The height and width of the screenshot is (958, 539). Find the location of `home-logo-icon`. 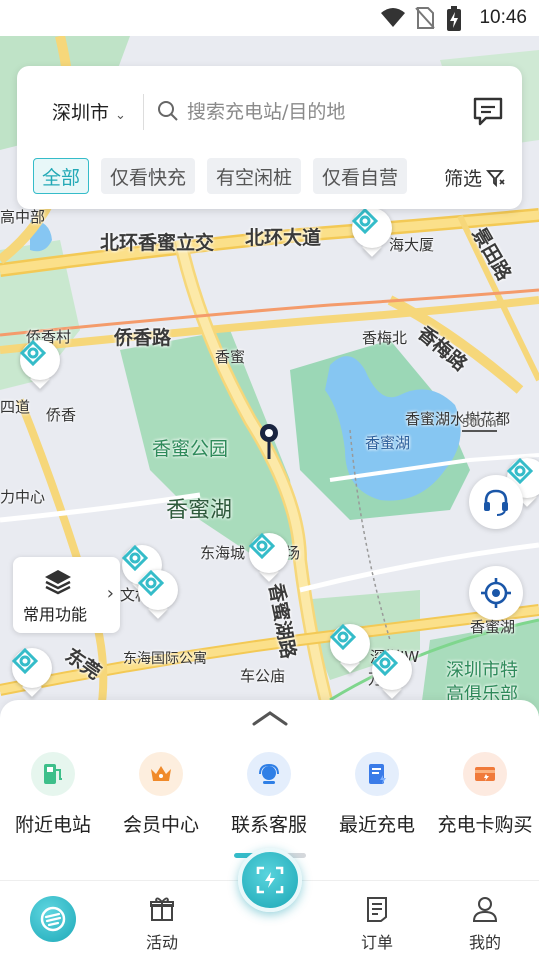

home-logo-icon is located at coordinates (53, 919).